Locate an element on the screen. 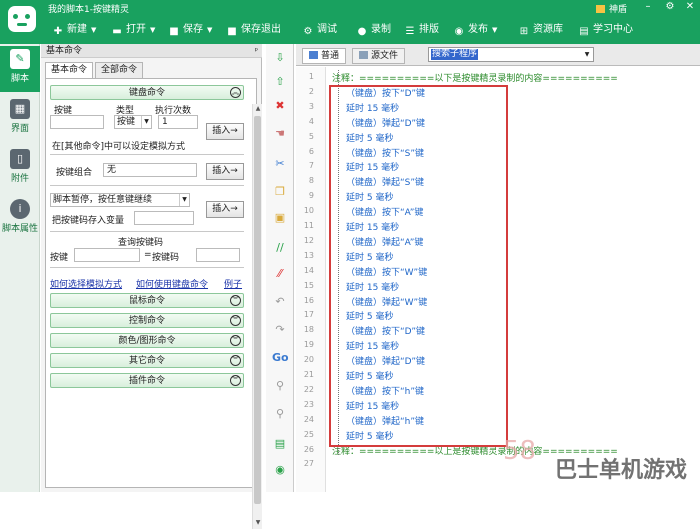 This screenshot has width=700, height=529. line-number: 10 is located at coordinates (308, 211).